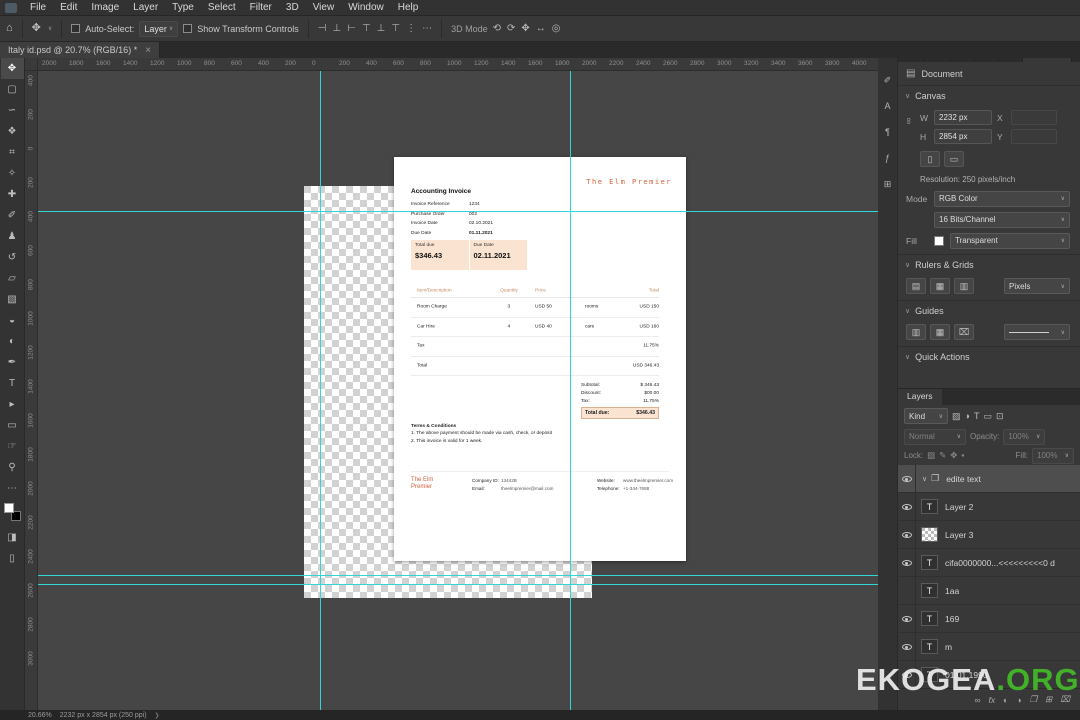 The height and width of the screenshot is (720, 1080). Describe the element at coordinates (12, 537) in the screenshot. I see `quick-mask-button: ◨` at that location.